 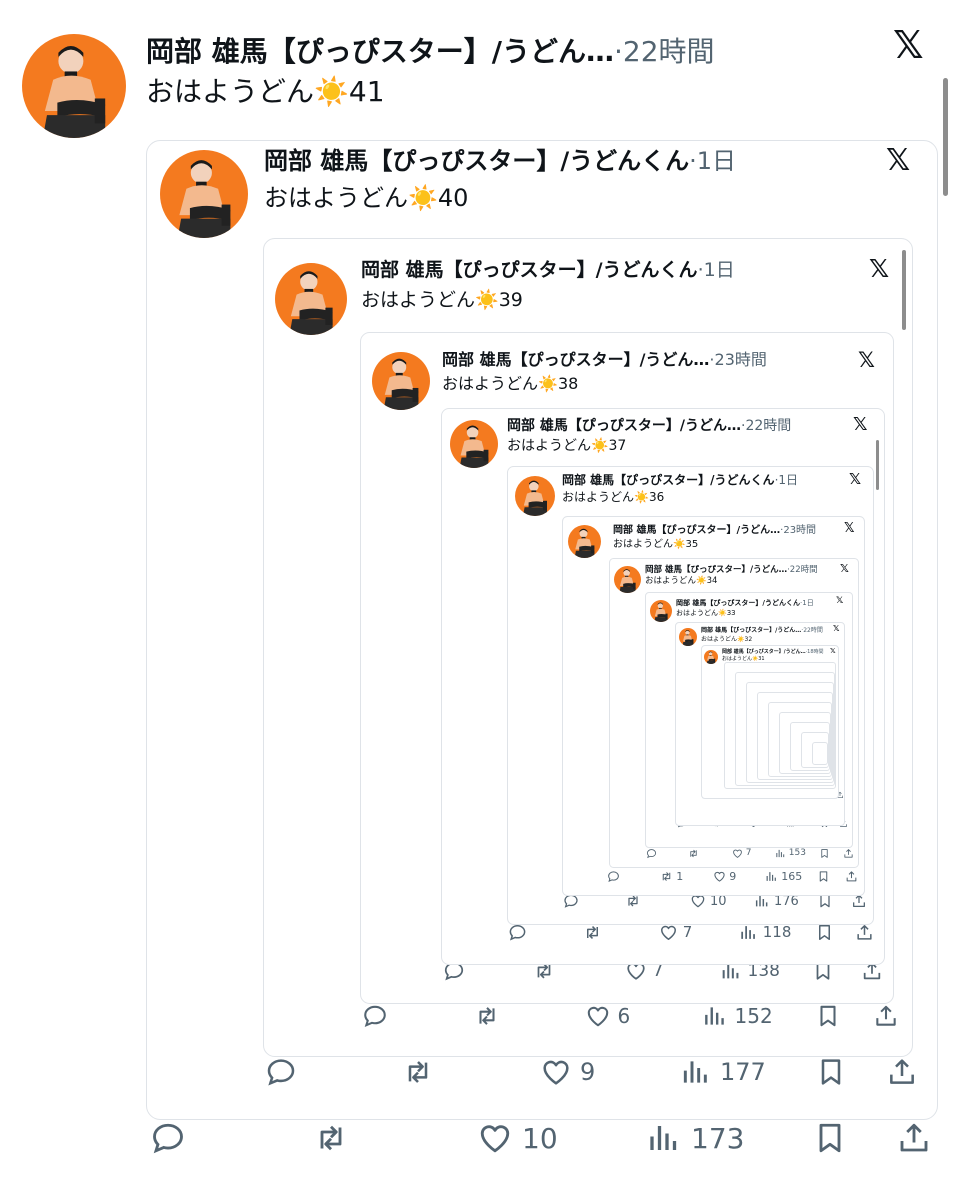 What do you see at coordinates (517, 1138) in the screenshot?
I see `like-button: 10` at bounding box center [517, 1138].